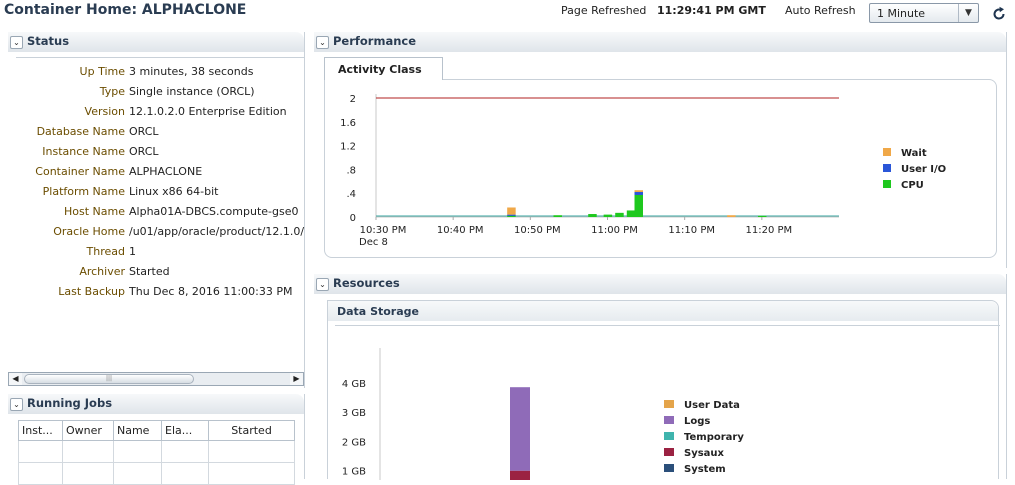 The image size is (1015, 485). Describe the element at coordinates (348, 147) in the screenshot. I see `y-tick-label: 1.2` at that location.